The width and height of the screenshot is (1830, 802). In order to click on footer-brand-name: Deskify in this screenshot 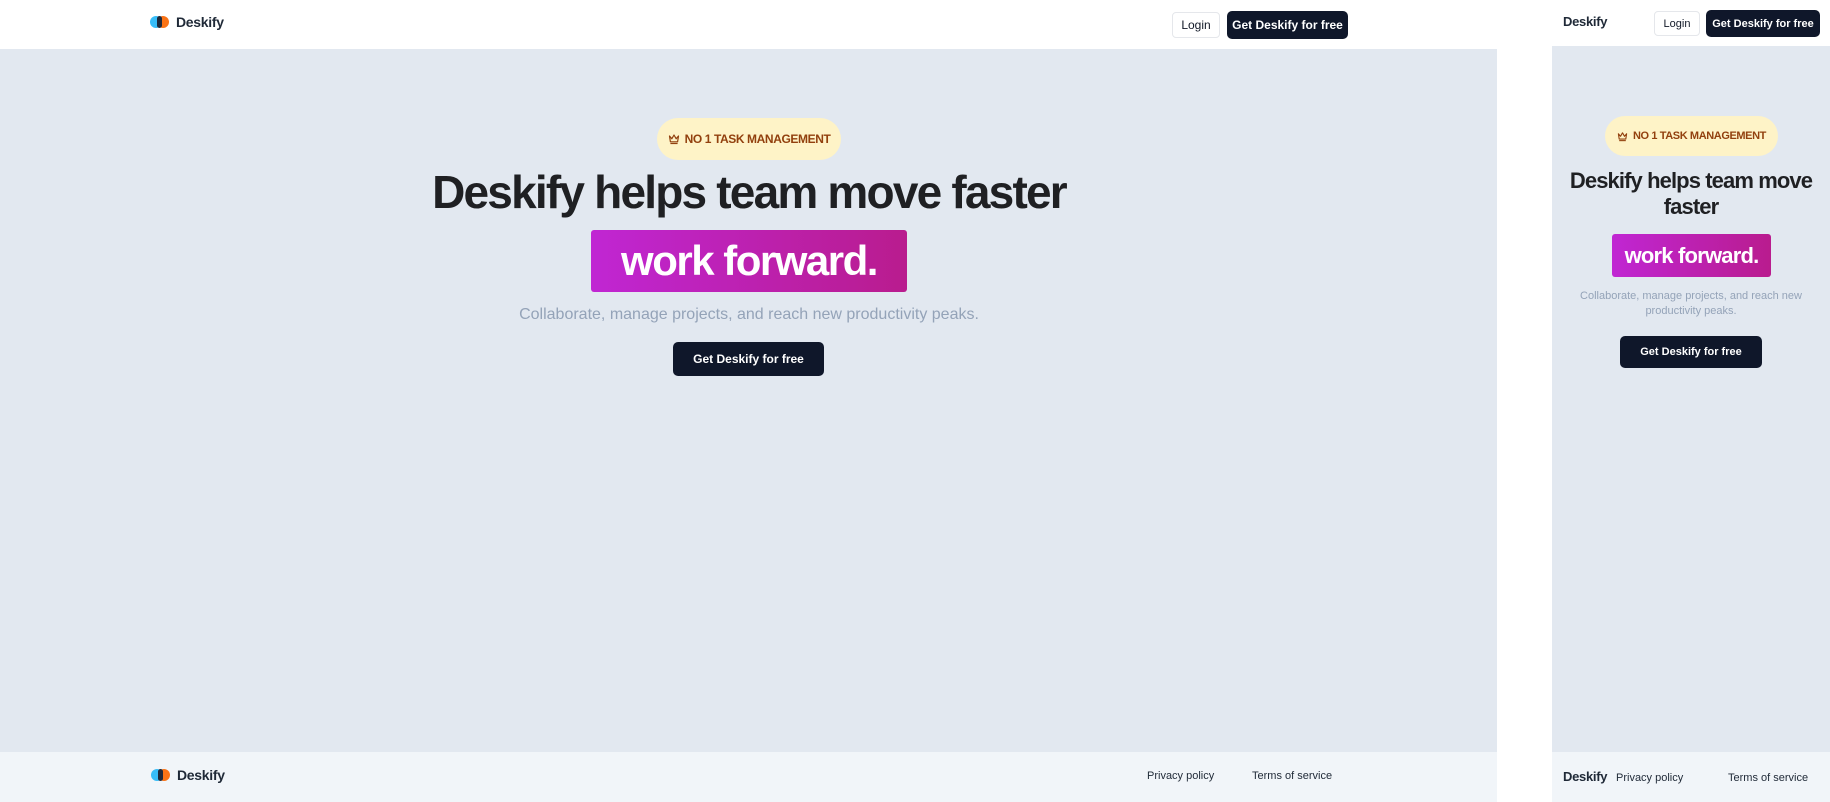, I will do `click(201, 775)`.